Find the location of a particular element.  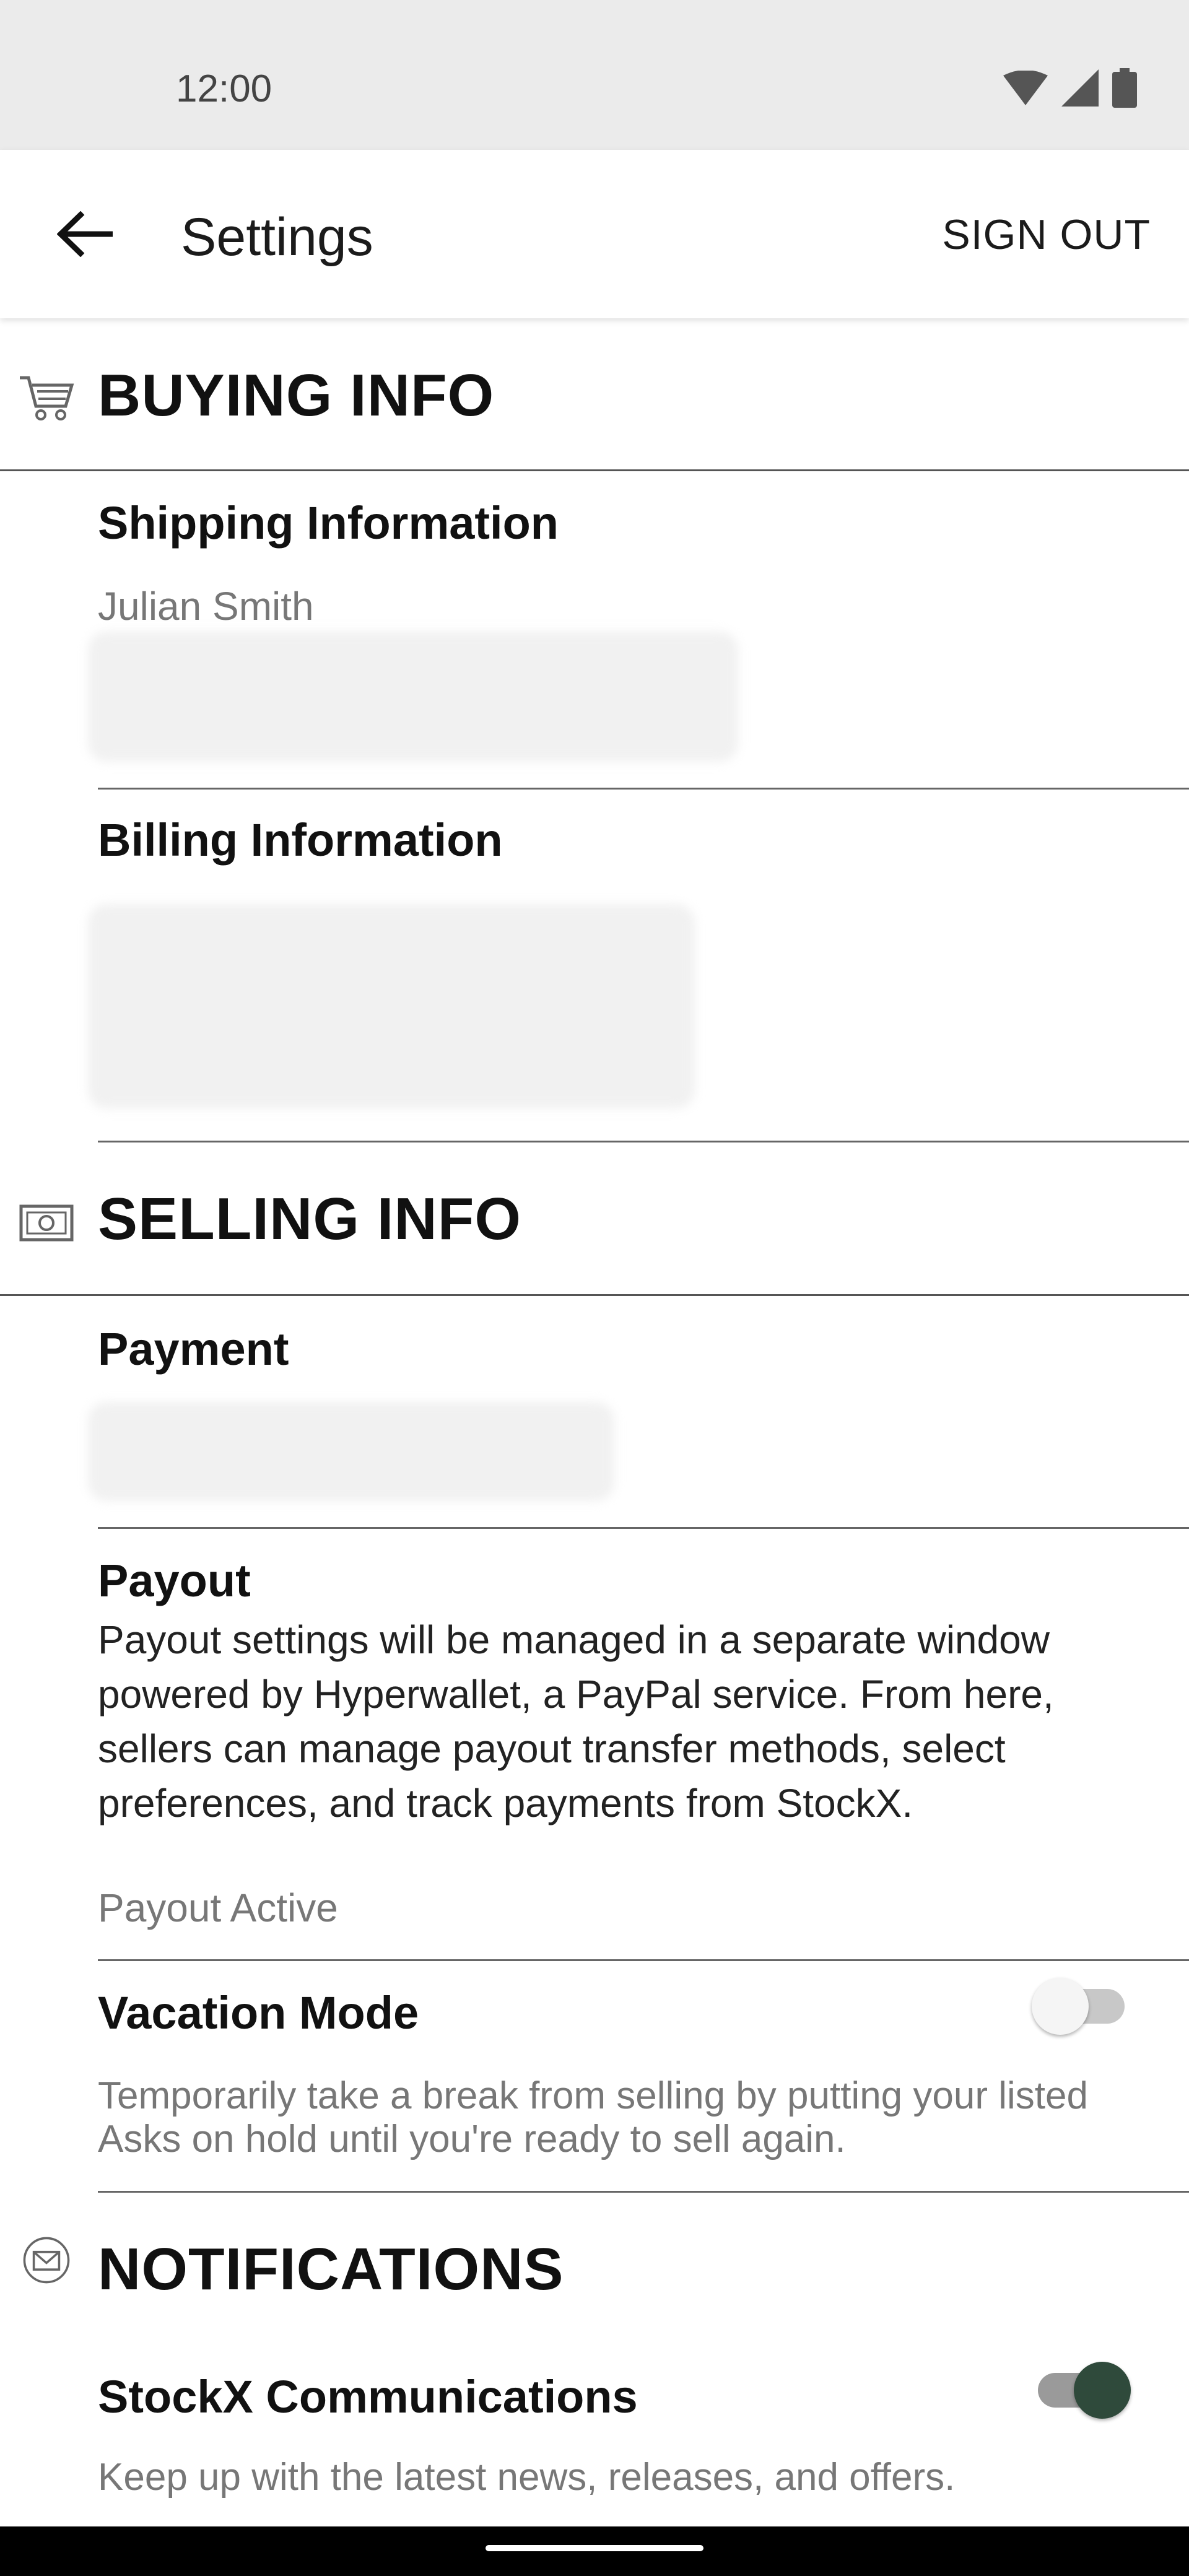

status-icons is located at coordinates (1070, 88).